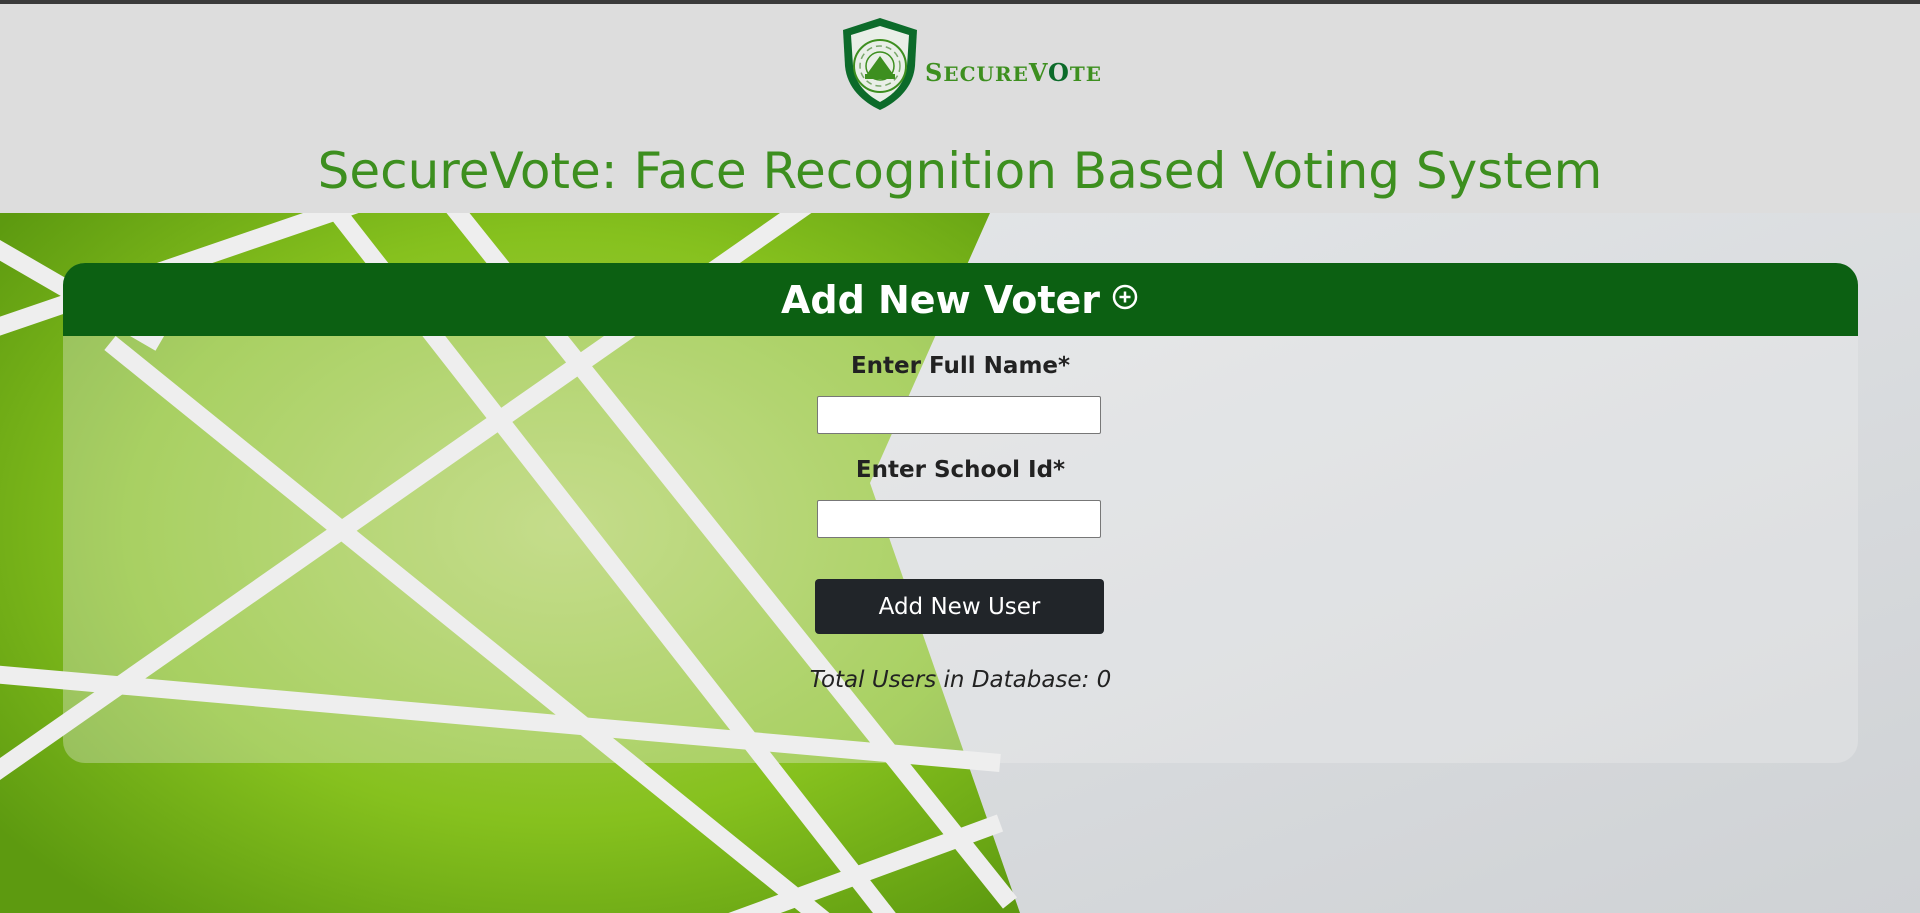 This screenshot has height=913, width=1920. What do you see at coordinates (1125, 299) in the screenshot?
I see `plus-circle-icon` at bounding box center [1125, 299].